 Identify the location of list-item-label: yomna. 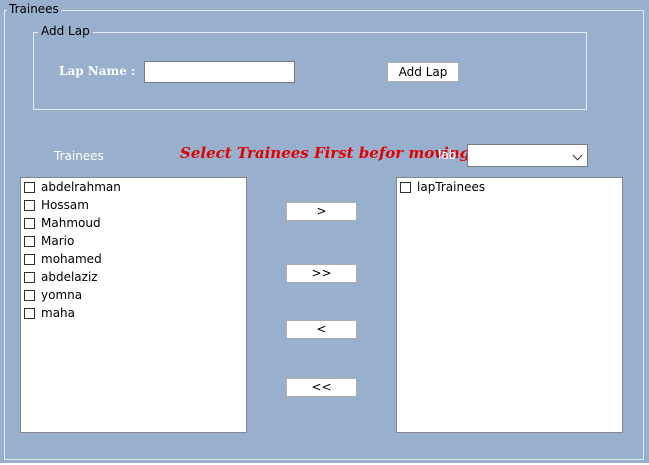
(62, 295).